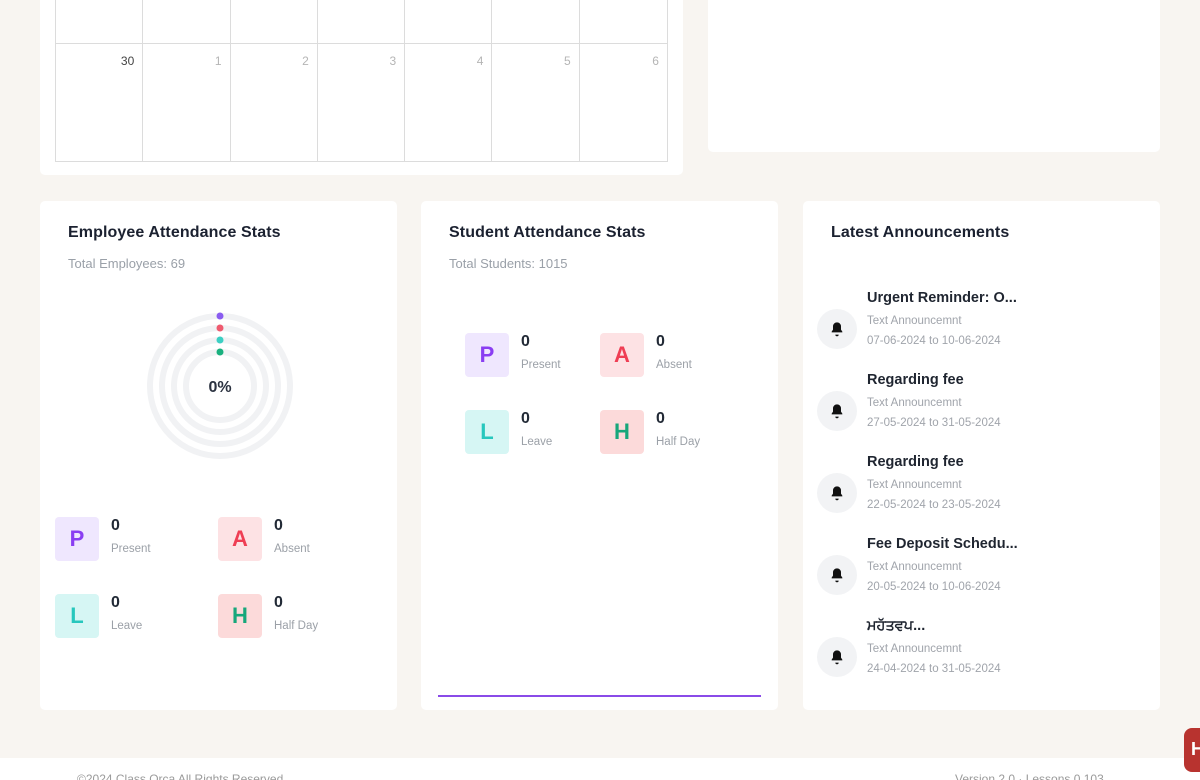 Image resolution: width=1200 pixels, height=780 pixels. I want to click on leave-series-dot, so click(220, 340).